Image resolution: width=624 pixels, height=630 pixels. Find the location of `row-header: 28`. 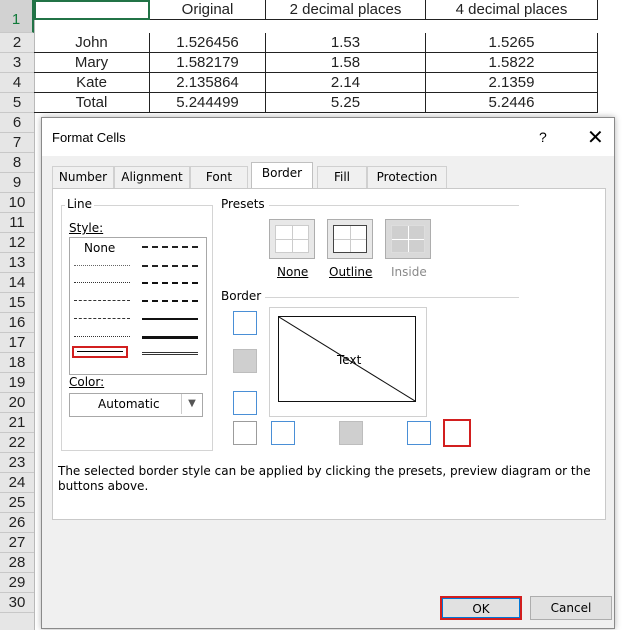

row-header: 28 is located at coordinates (17, 563).